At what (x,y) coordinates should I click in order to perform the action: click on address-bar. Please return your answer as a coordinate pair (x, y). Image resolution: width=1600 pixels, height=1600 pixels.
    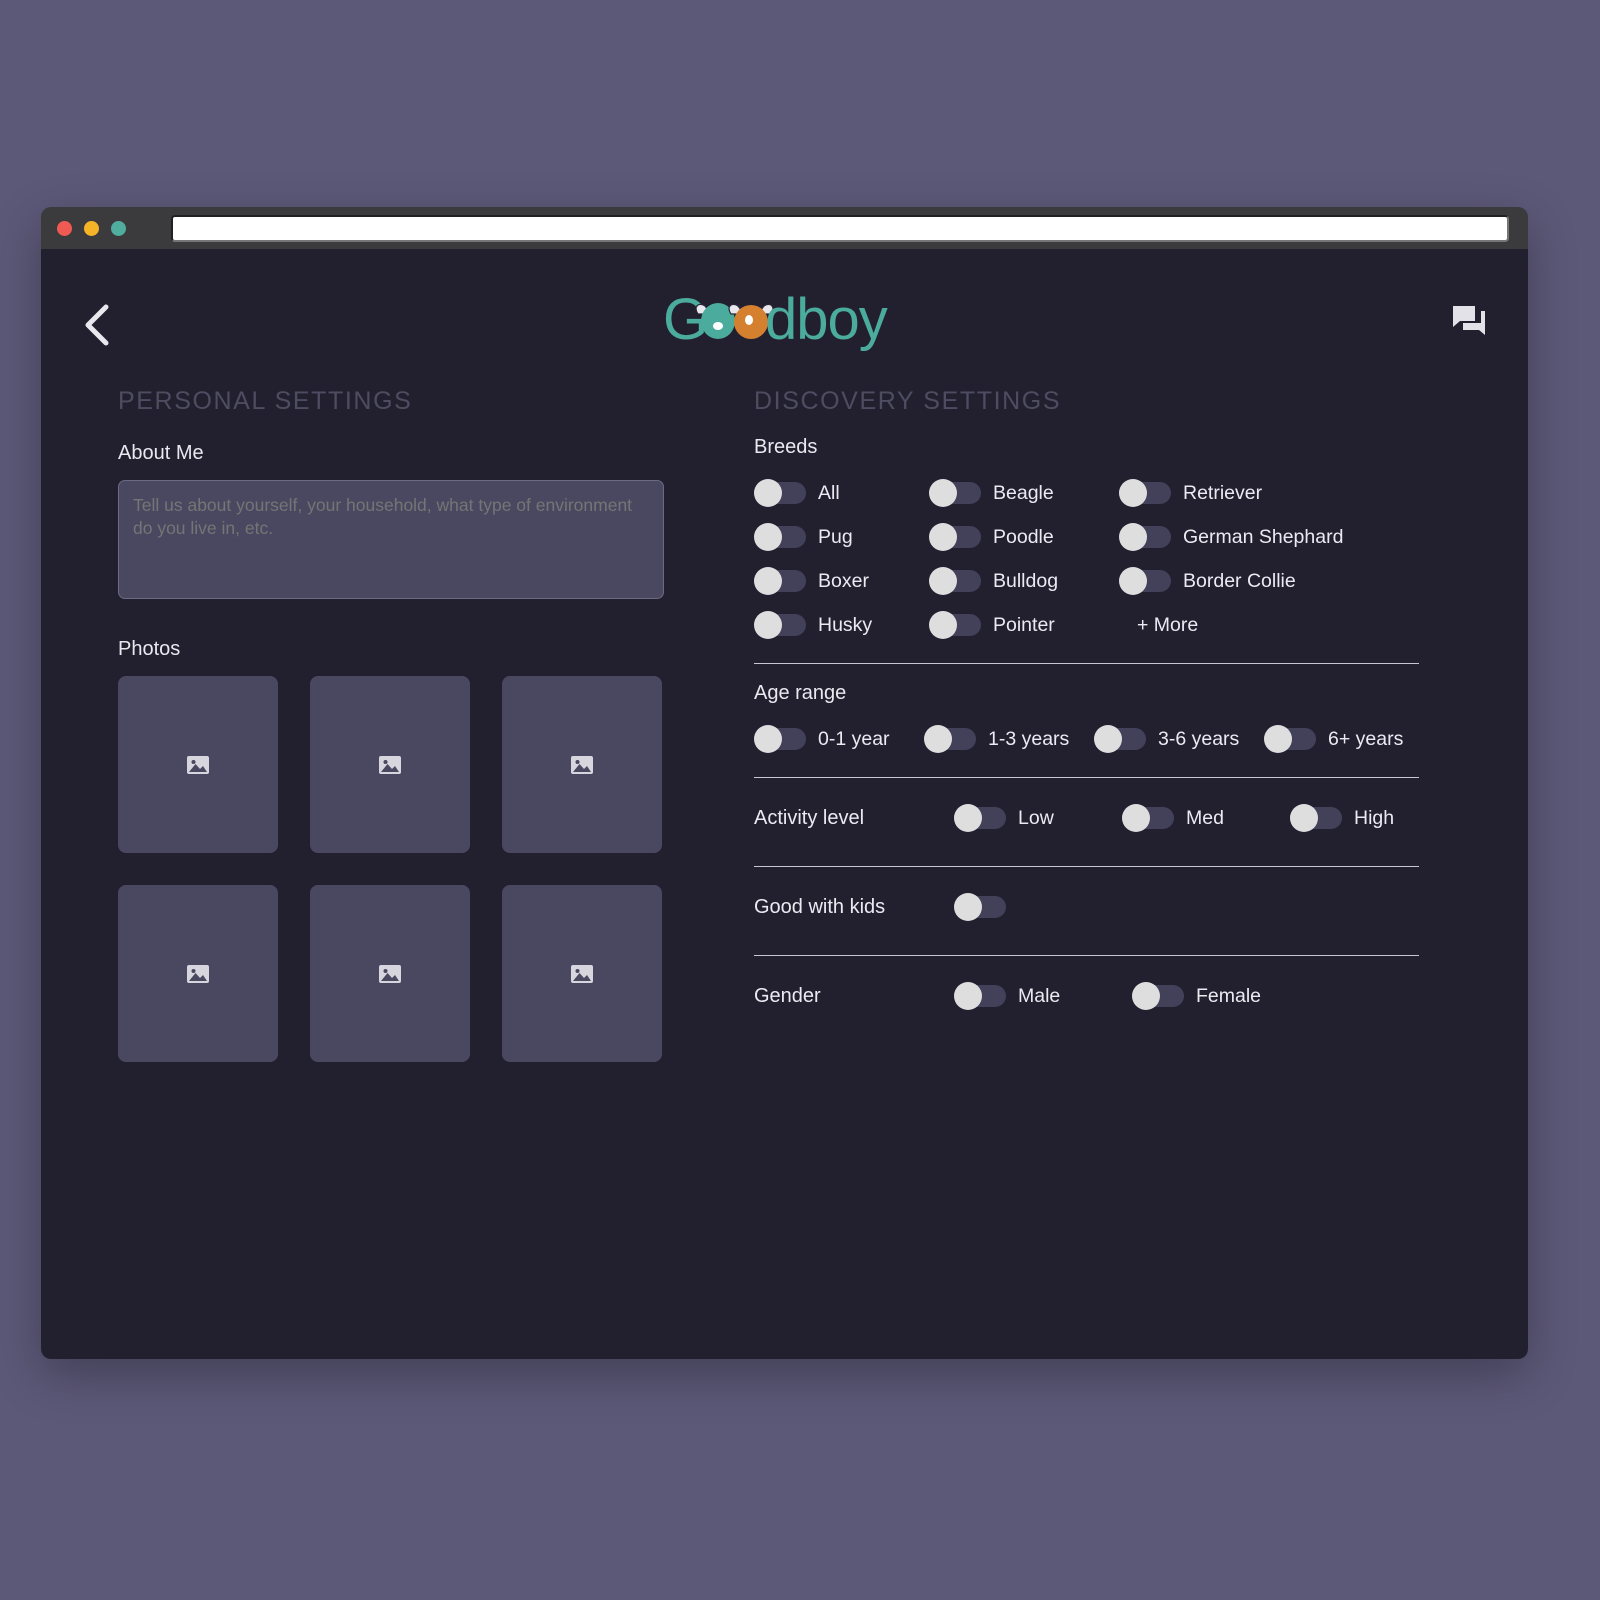
    Looking at the image, I should click on (840, 228).